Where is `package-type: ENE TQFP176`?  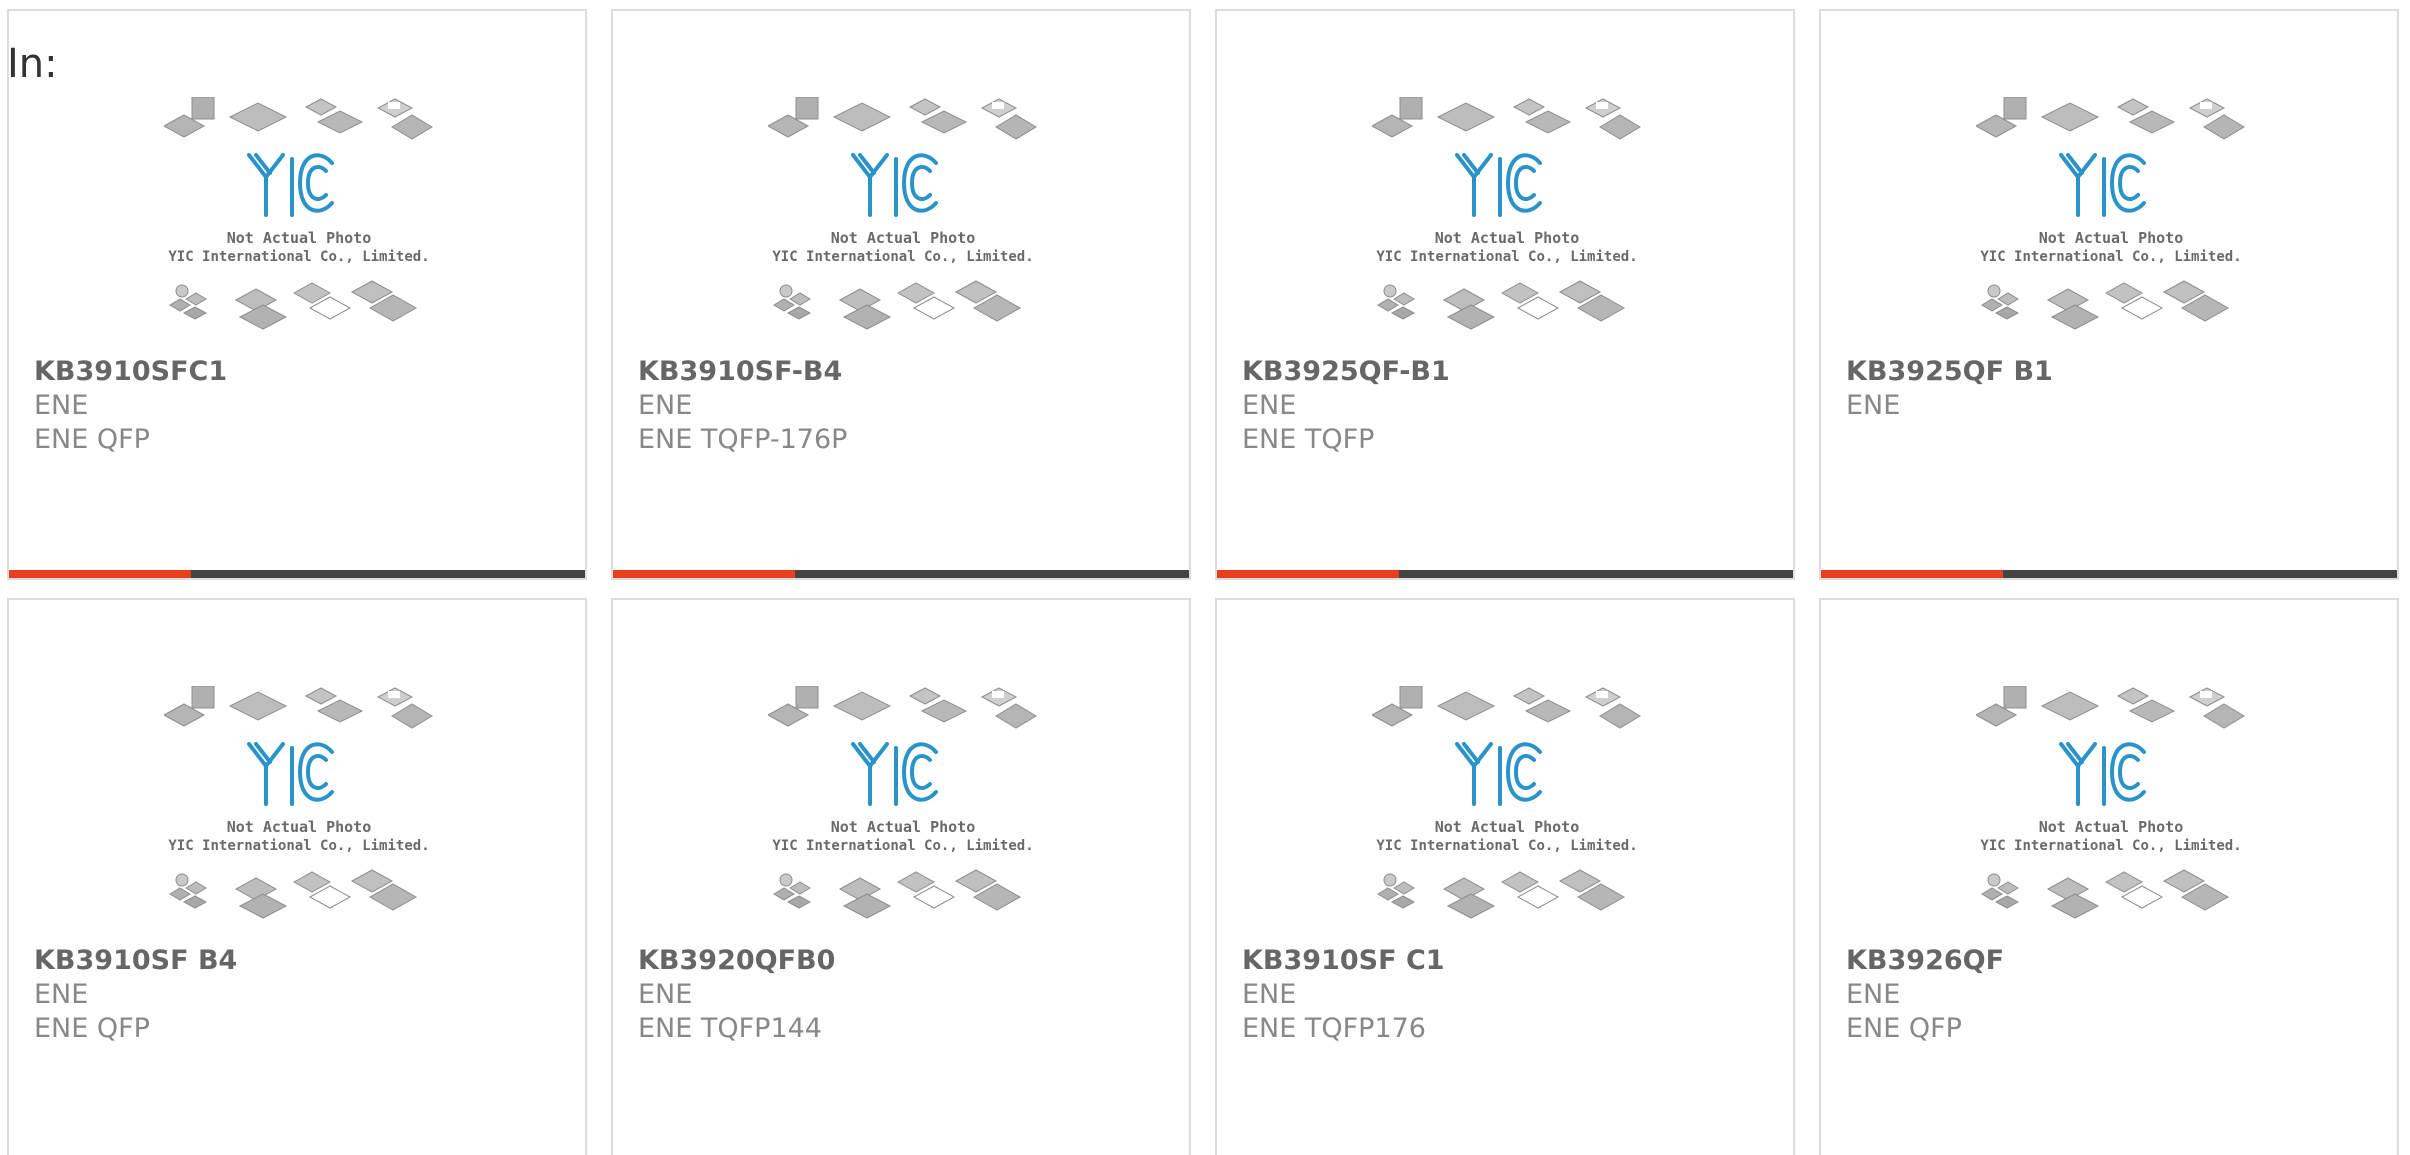 package-type: ENE TQFP176 is located at coordinates (1334, 1028).